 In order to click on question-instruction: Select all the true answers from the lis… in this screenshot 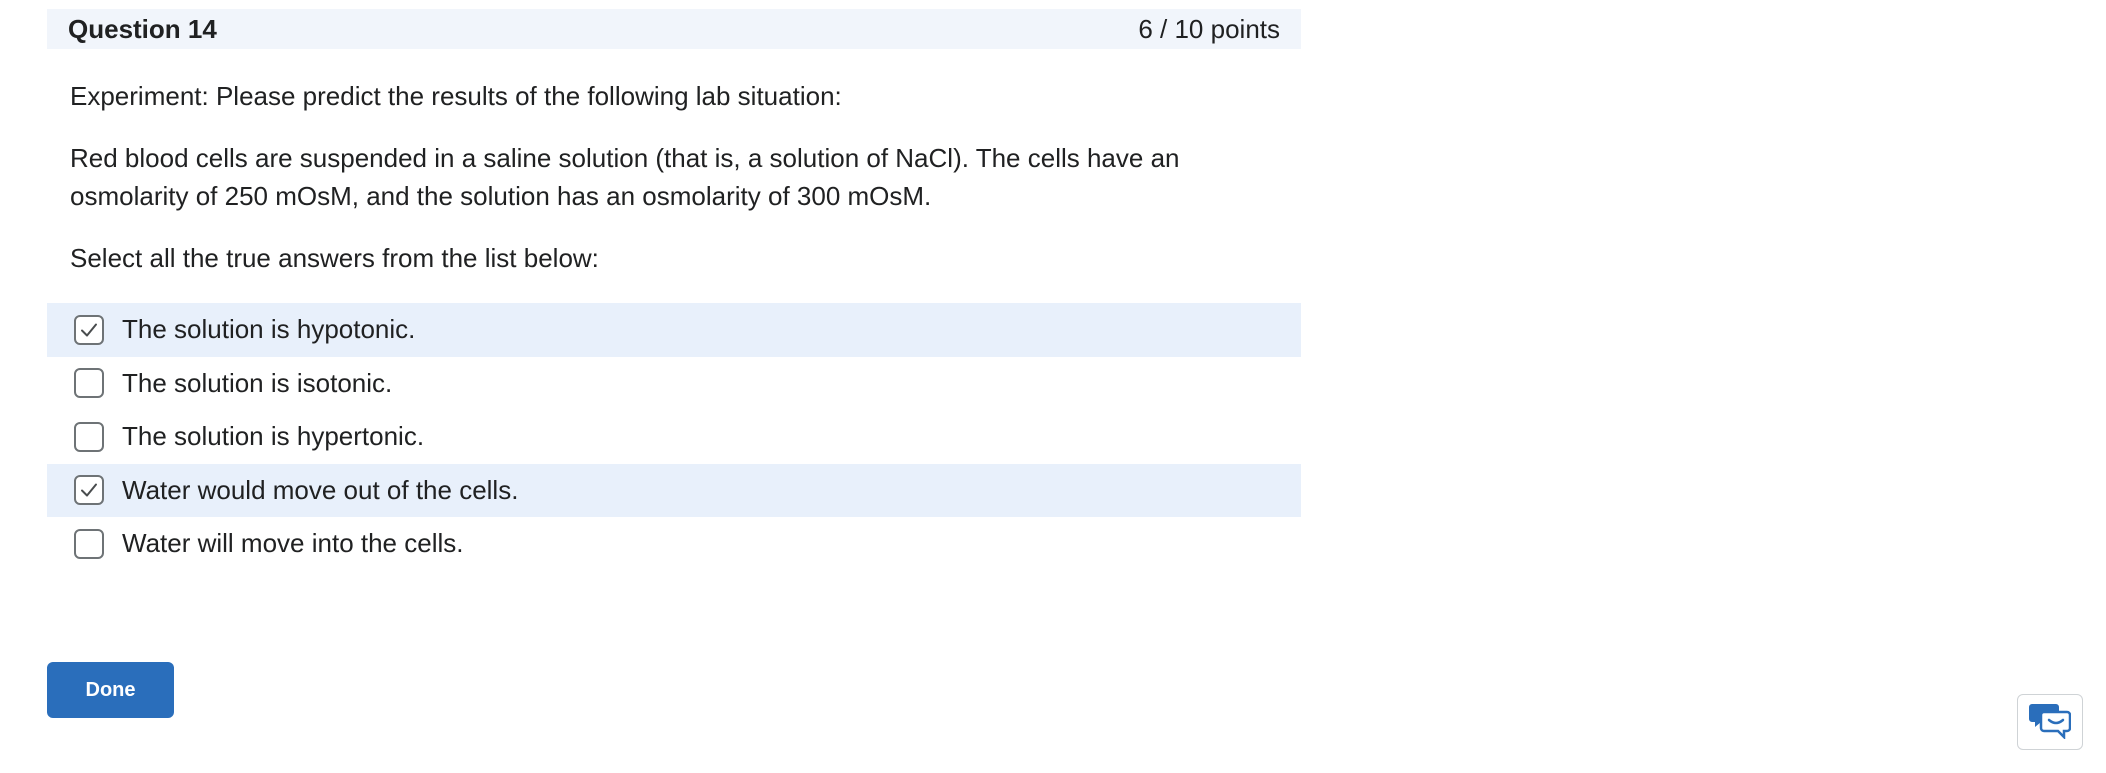, I will do `click(334, 258)`.